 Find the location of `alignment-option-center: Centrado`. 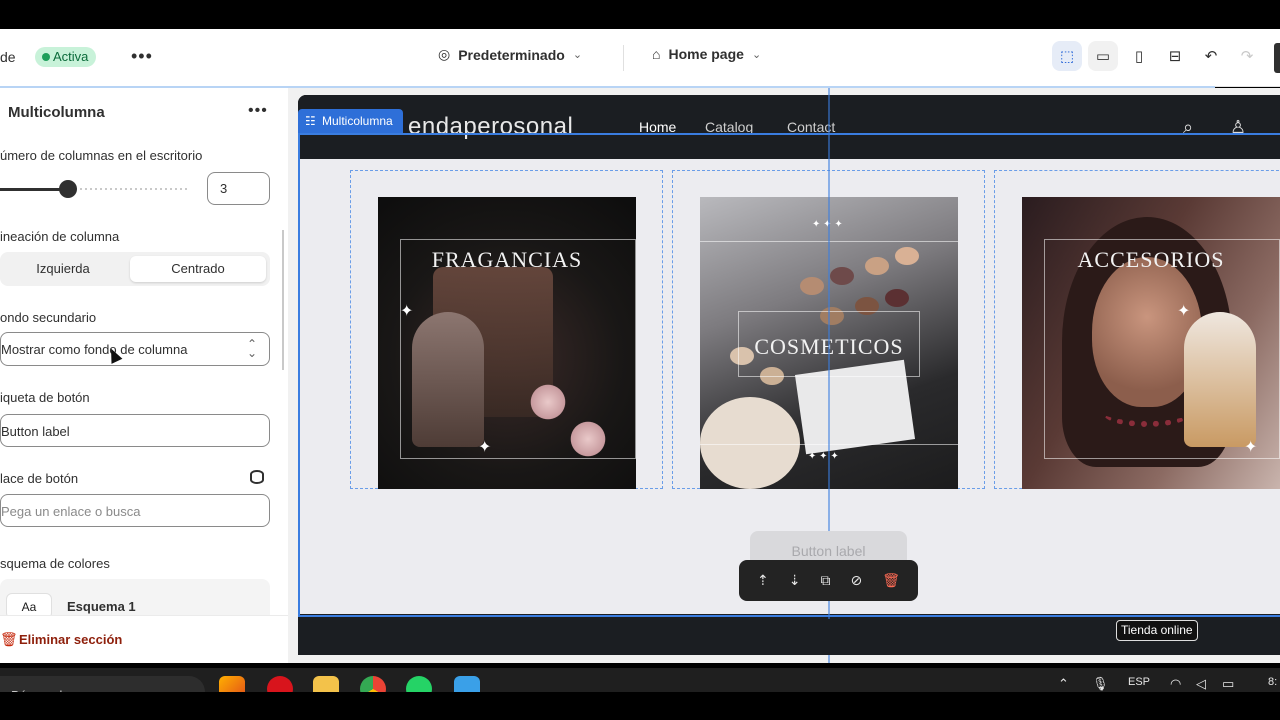

alignment-option-center: Centrado is located at coordinates (198, 269).